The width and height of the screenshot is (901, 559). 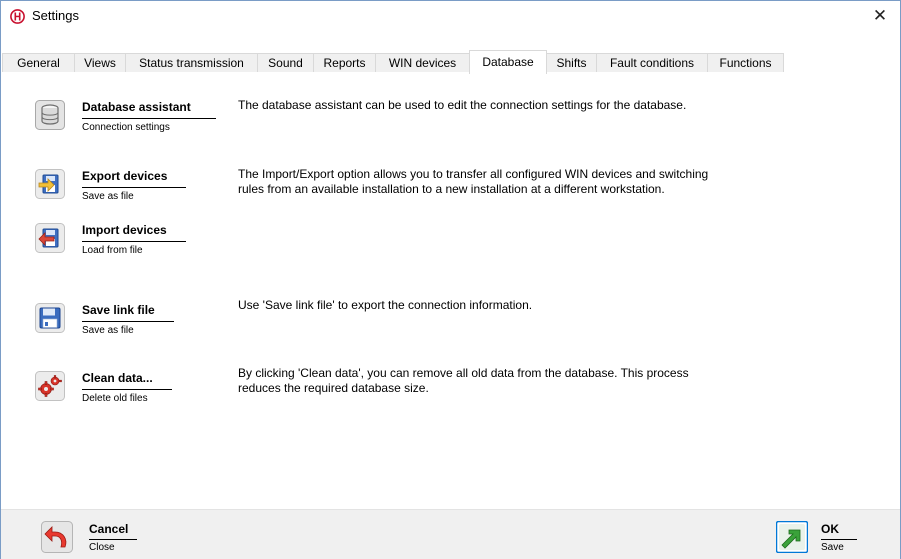 What do you see at coordinates (57, 537) in the screenshot?
I see `undo-arrow-icon` at bounding box center [57, 537].